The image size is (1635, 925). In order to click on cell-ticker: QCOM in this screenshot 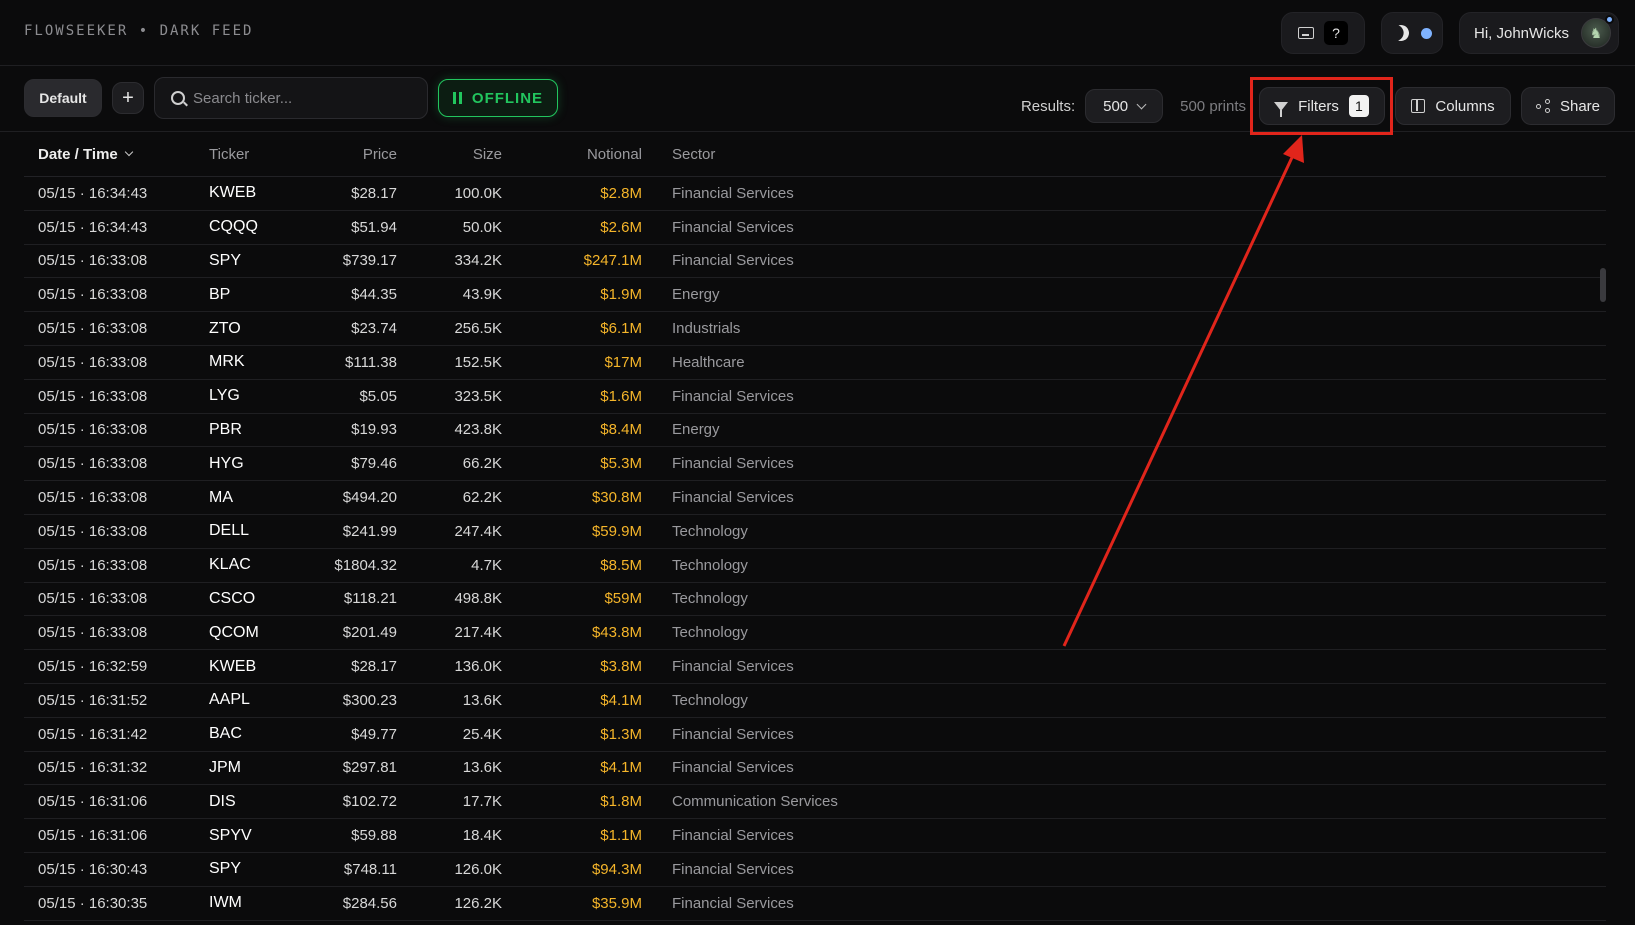, I will do `click(234, 632)`.